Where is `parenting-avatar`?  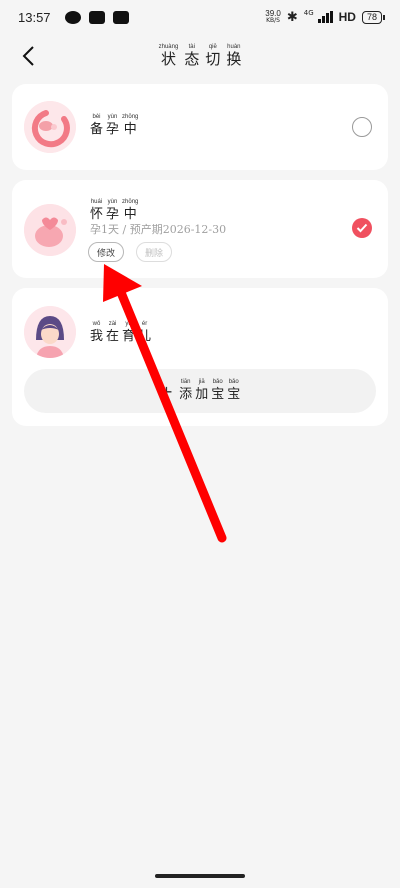 parenting-avatar is located at coordinates (50, 332).